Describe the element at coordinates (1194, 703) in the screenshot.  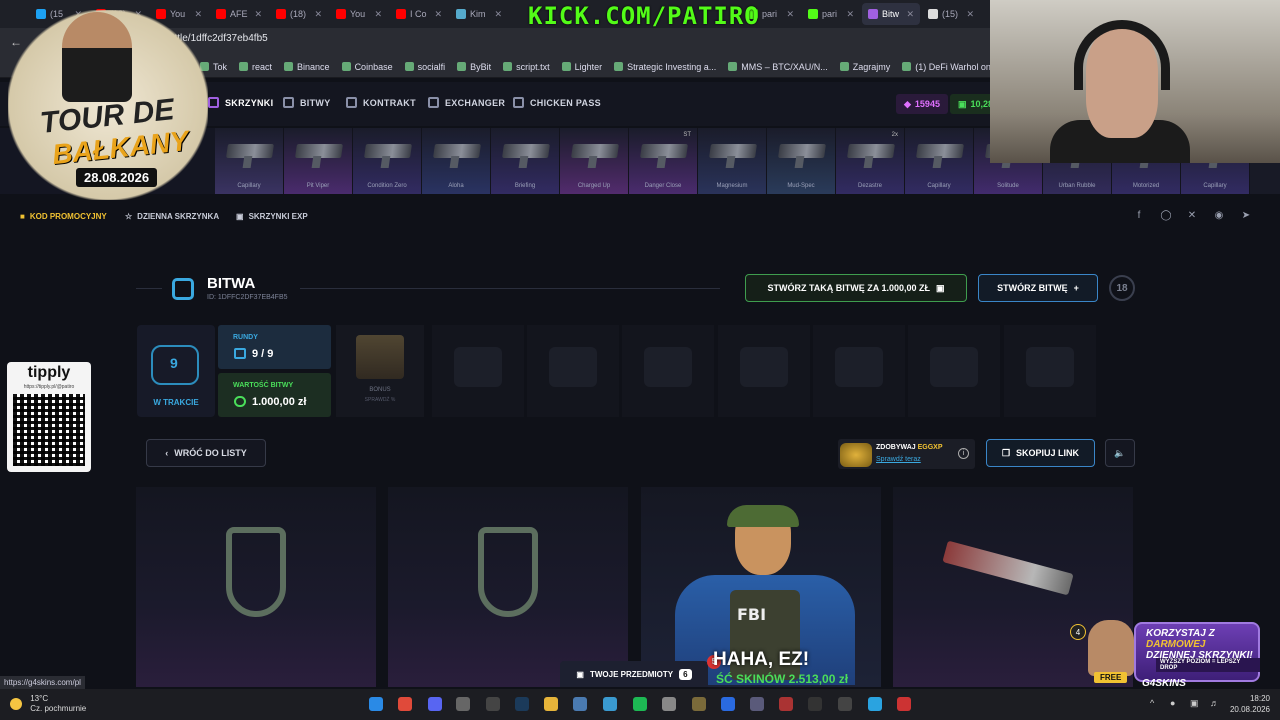
I see `monitor-icon: ▣` at that location.